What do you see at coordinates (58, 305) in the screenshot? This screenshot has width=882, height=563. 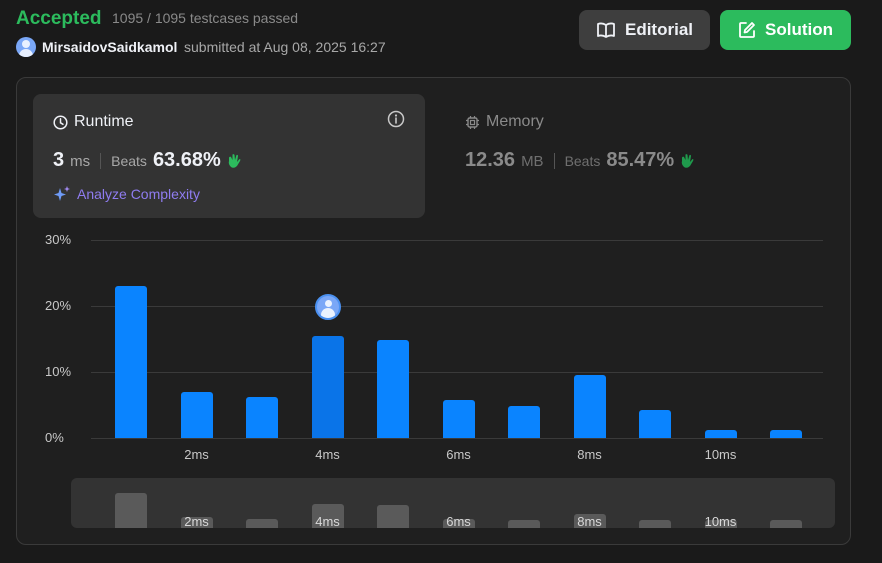 I see `y-tick-label: 20%` at bounding box center [58, 305].